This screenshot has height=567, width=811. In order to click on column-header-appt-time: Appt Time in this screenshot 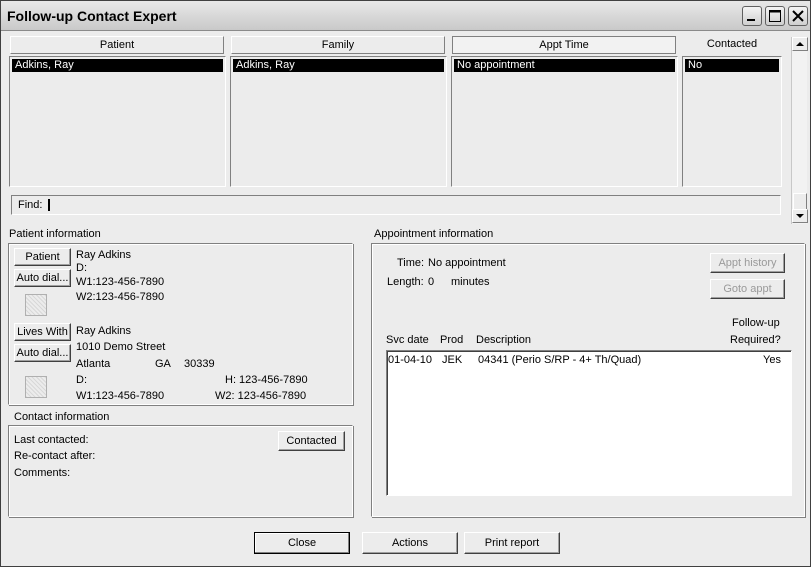, I will do `click(564, 45)`.